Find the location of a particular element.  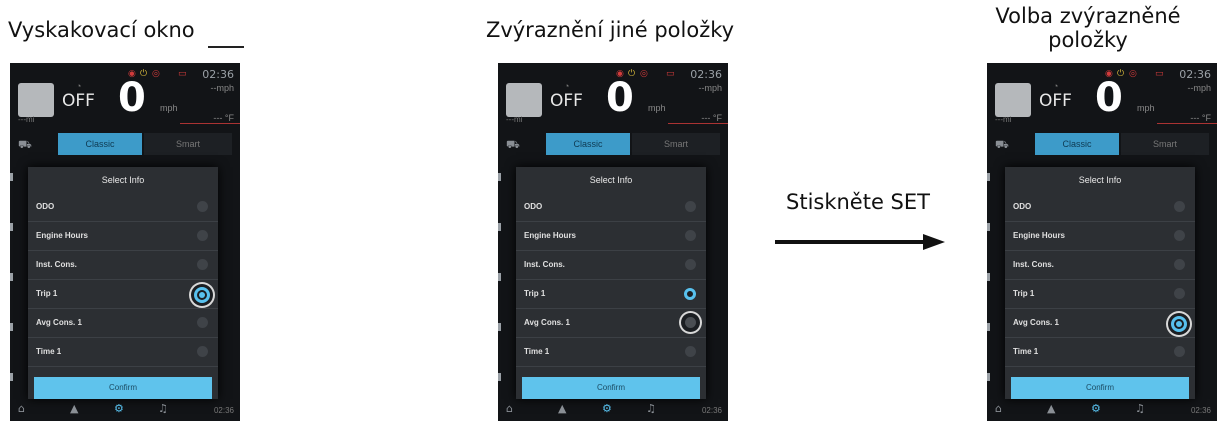

red-divider is located at coordinates (698, 123).